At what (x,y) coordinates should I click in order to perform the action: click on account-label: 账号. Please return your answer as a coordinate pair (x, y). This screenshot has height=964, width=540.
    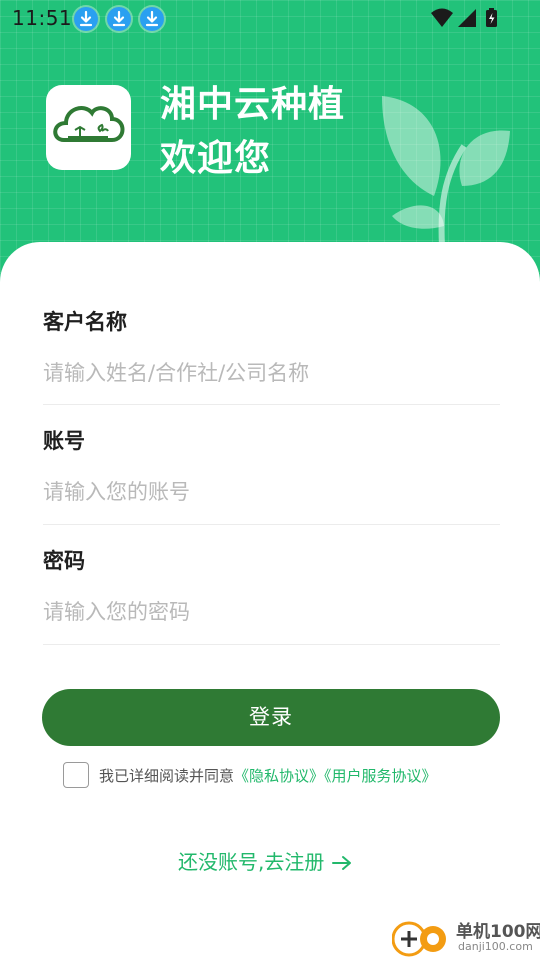
    Looking at the image, I should click on (64, 441).